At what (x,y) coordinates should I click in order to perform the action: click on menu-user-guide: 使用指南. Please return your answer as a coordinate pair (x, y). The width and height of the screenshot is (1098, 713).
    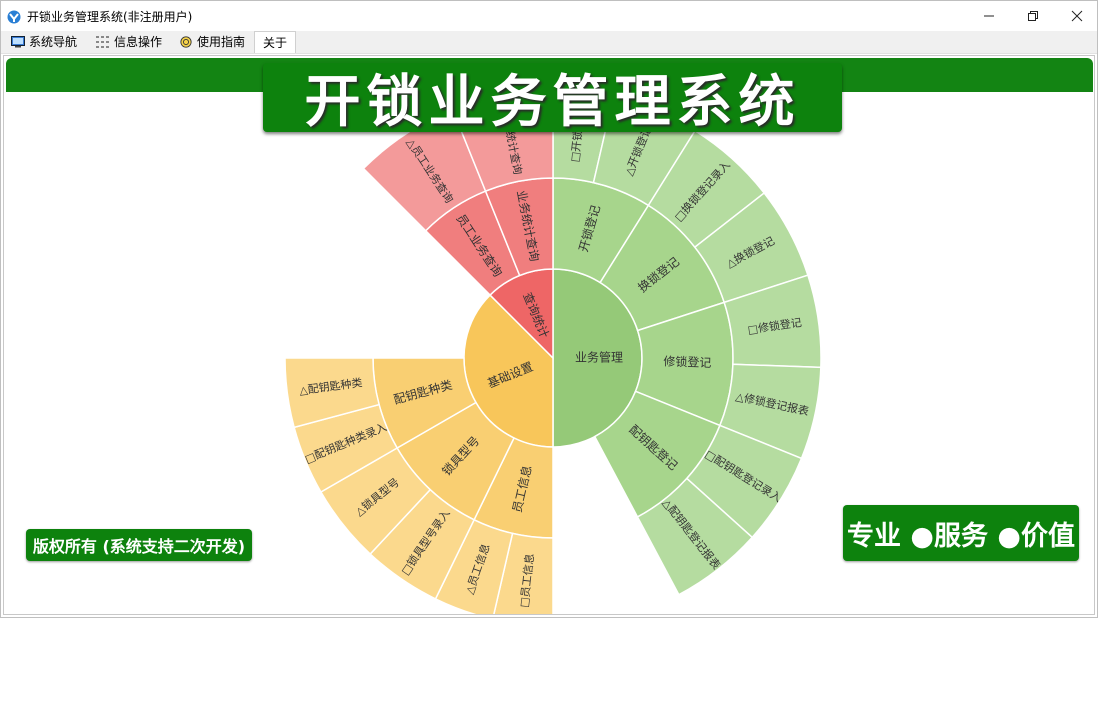
    Looking at the image, I should click on (212, 41).